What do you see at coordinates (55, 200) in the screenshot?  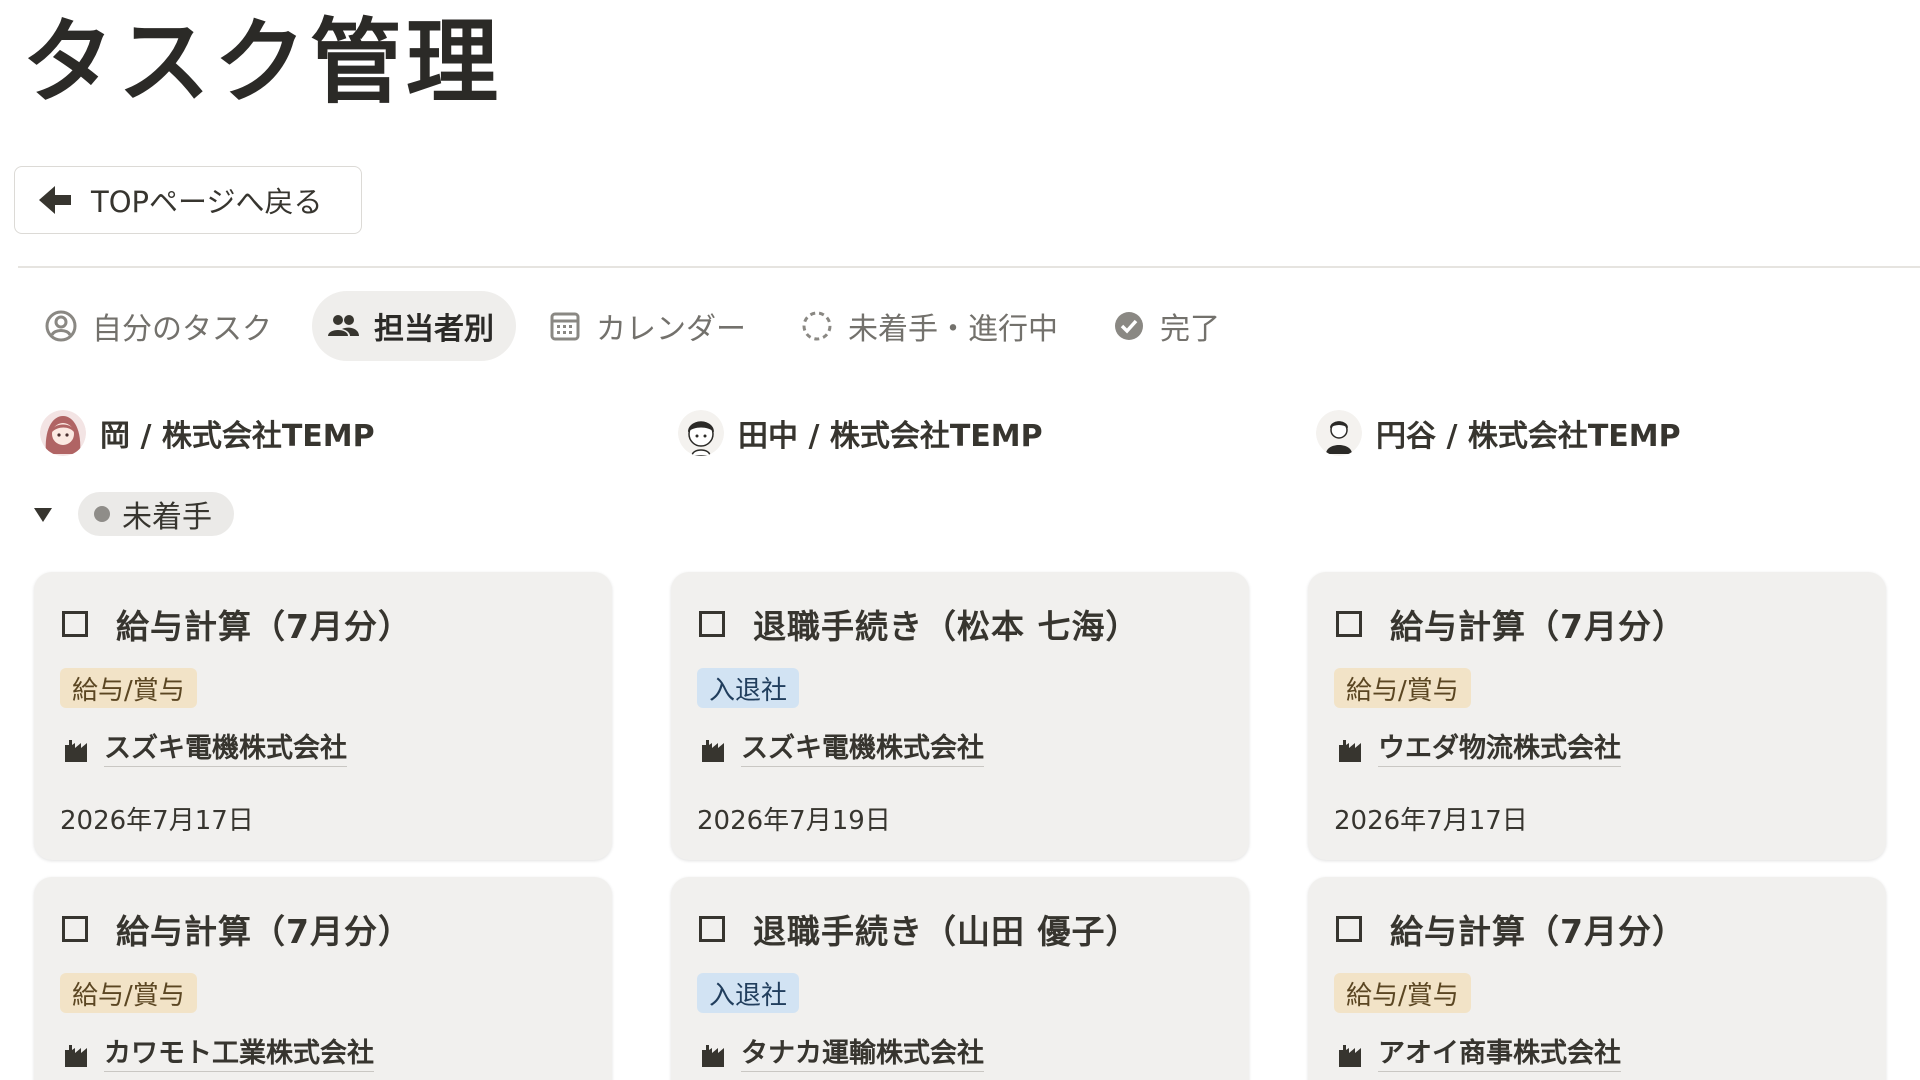 I see `arrow-left-icon` at bounding box center [55, 200].